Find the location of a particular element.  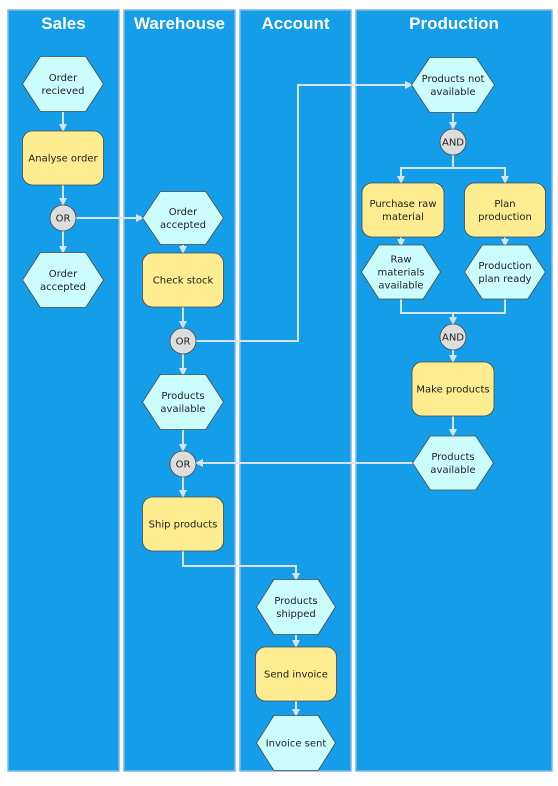

node-label: Check stock is located at coordinates (183, 281).